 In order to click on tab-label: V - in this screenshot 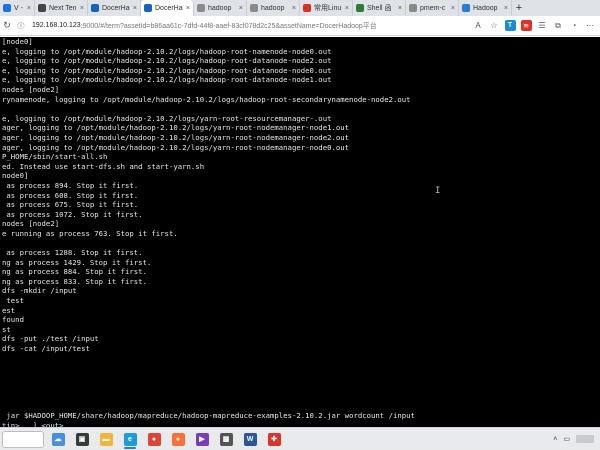, I will do `click(18, 8)`.